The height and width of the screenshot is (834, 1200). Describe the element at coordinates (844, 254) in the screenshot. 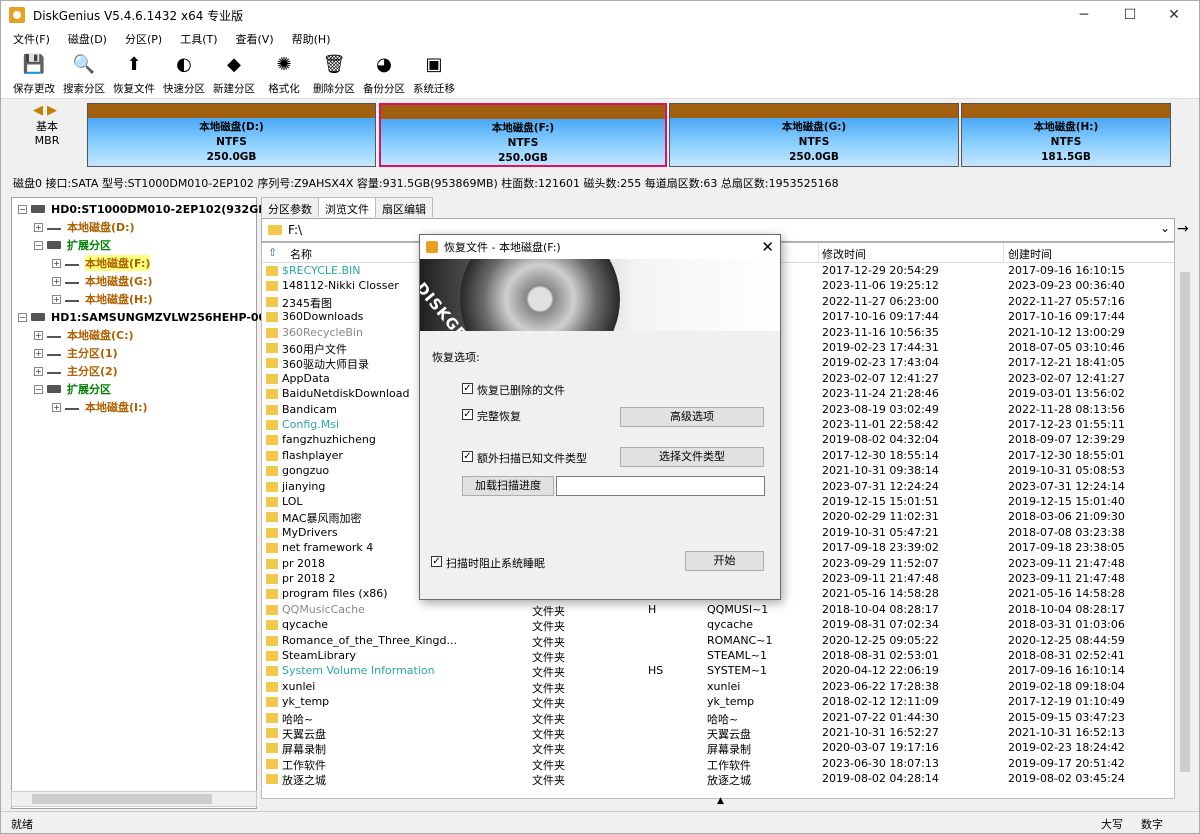

I see `column-modified: 修改时间` at that location.